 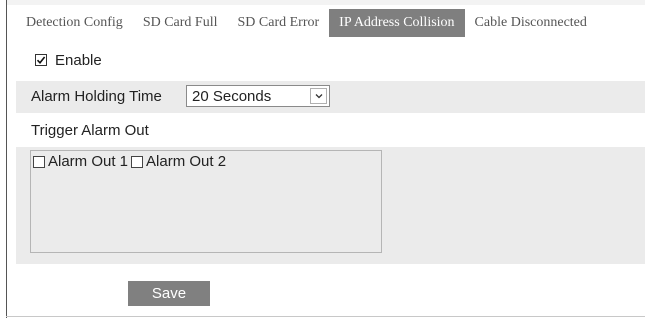 I want to click on tab-sd-card-error: SD Card Error, so click(x=279, y=23).